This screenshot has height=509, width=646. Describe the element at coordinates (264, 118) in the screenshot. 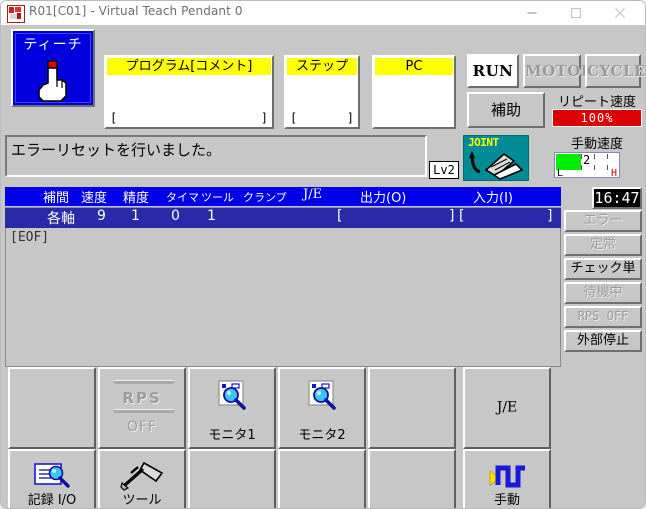

I see `program-close-bracket: ]` at that location.